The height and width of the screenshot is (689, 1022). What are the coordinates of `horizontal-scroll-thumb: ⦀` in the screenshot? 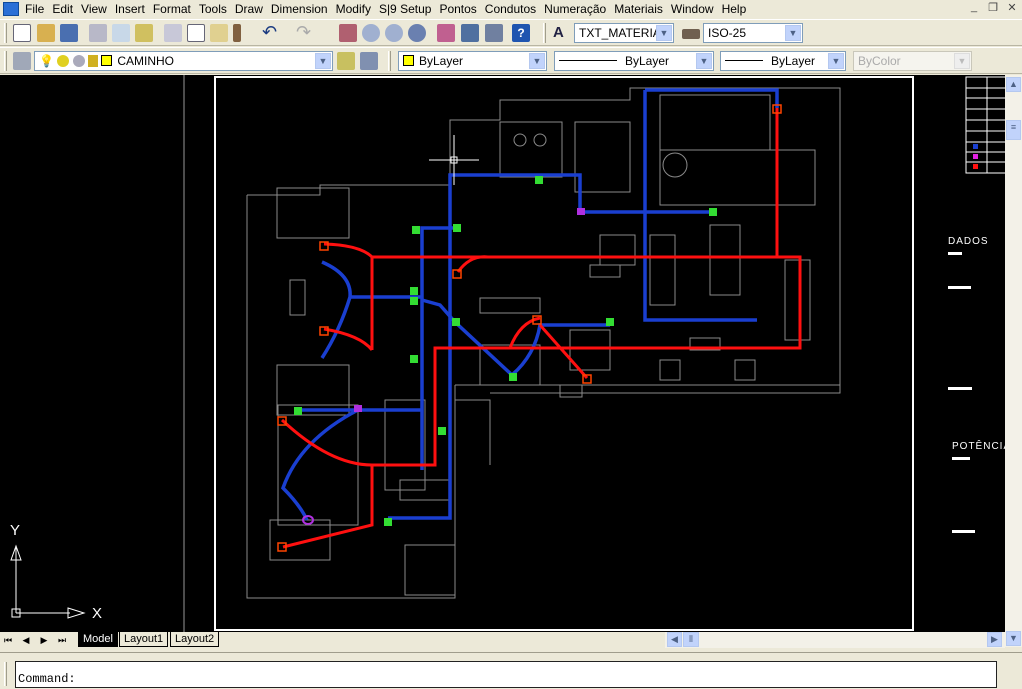 It's located at (691, 639).